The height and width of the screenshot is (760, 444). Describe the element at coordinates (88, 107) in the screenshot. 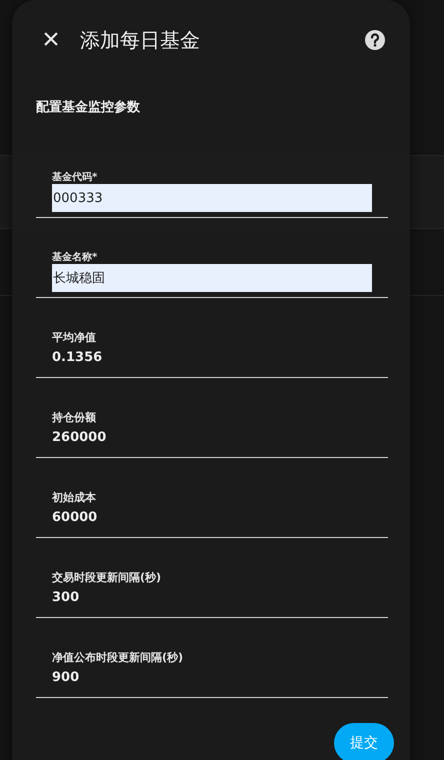

I see `section-title: 配置基金监控参数` at that location.